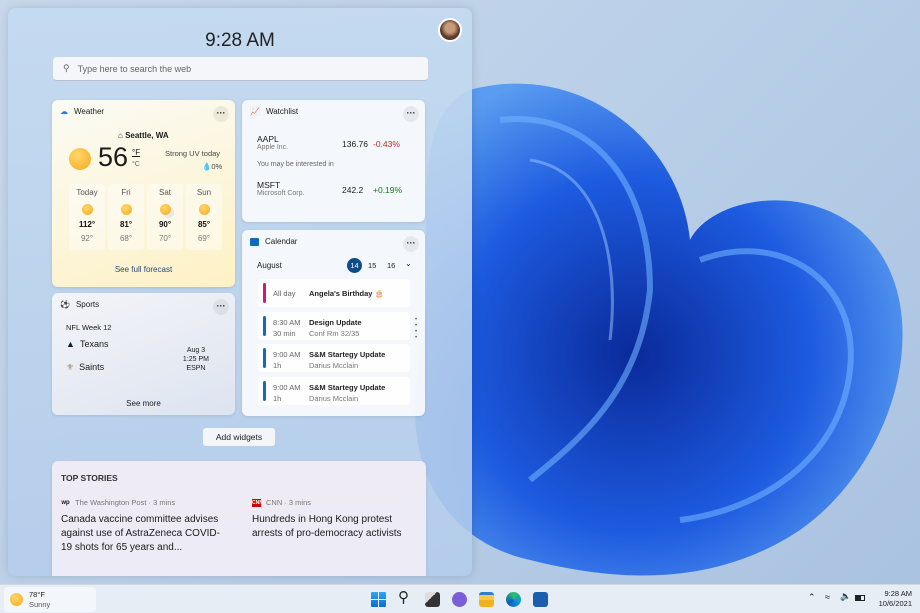 This screenshot has width=920, height=613. What do you see at coordinates (87, 344) in the screenshot?
I see `team-row: ▲ Texans` at bounding box center [87, 344].